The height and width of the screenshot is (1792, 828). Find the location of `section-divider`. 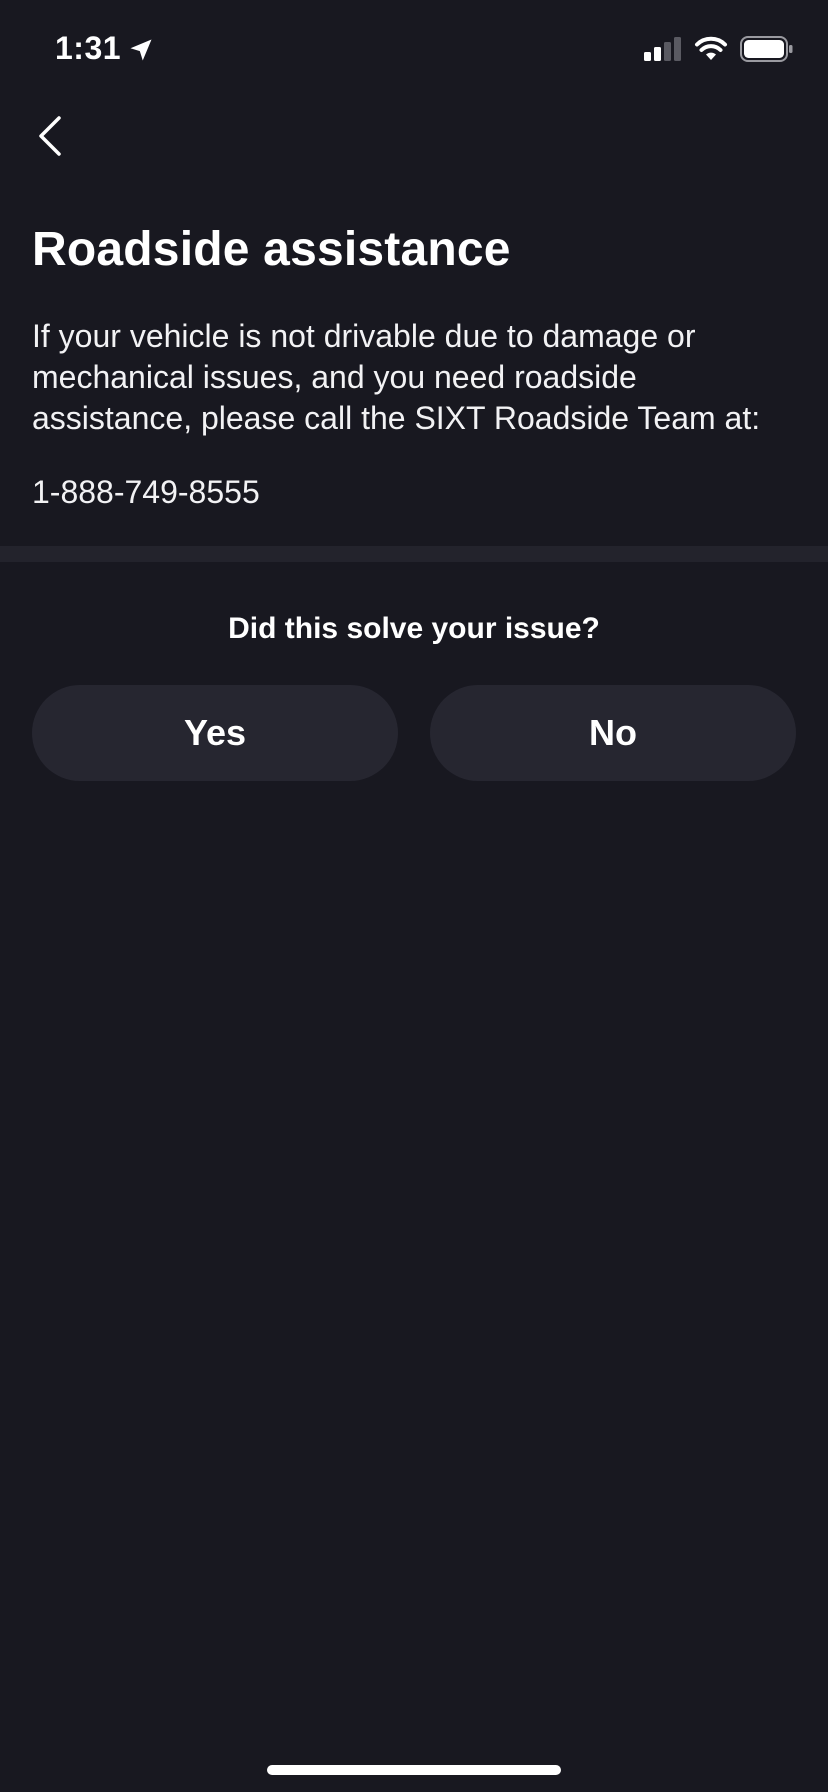

section-divider is located at coordinates (414, 554).